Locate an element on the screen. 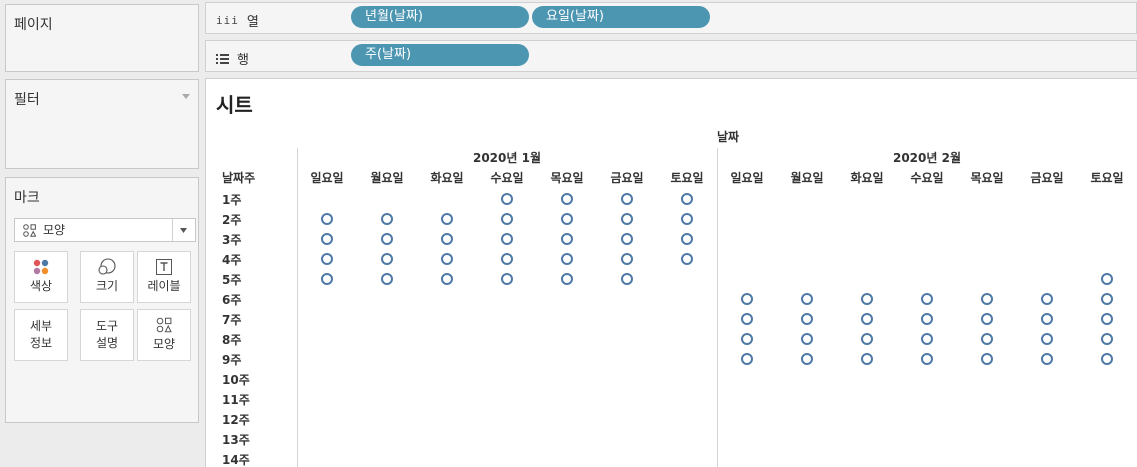  dropdown-divider is located at coordinates (172, 230).